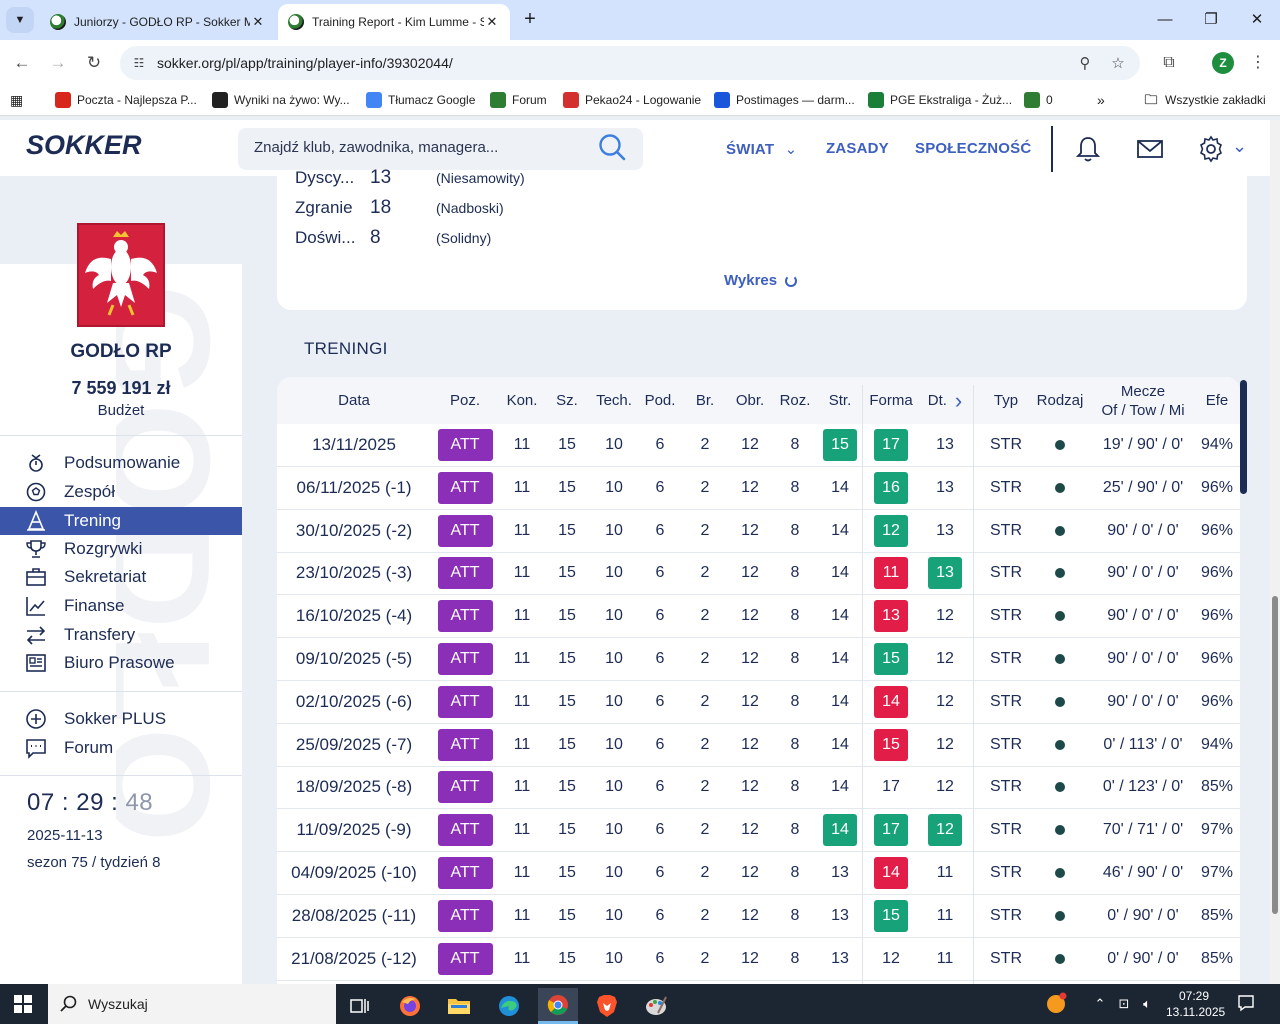 The width and height of the screenshot is (1280, 1024). I want to click on stat-value: 13, so click(381, 177).